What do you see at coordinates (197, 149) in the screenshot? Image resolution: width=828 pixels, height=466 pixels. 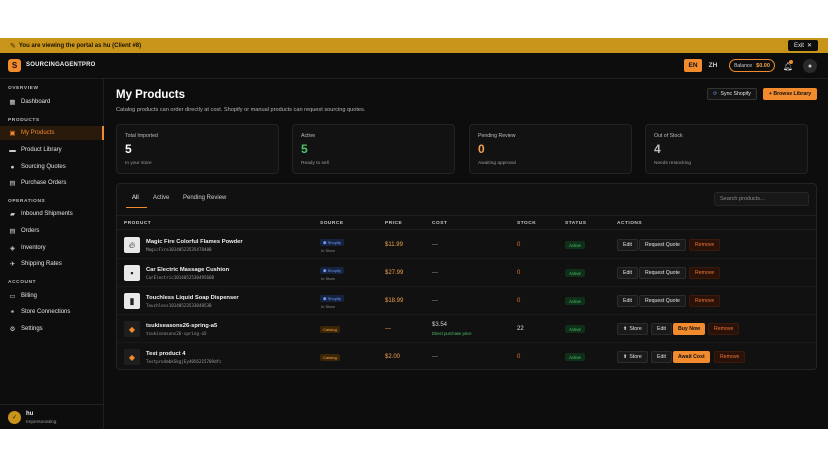 I see `stat-card-total-imported: Total Imported 5 In your store` at bounding box center [197, 149].